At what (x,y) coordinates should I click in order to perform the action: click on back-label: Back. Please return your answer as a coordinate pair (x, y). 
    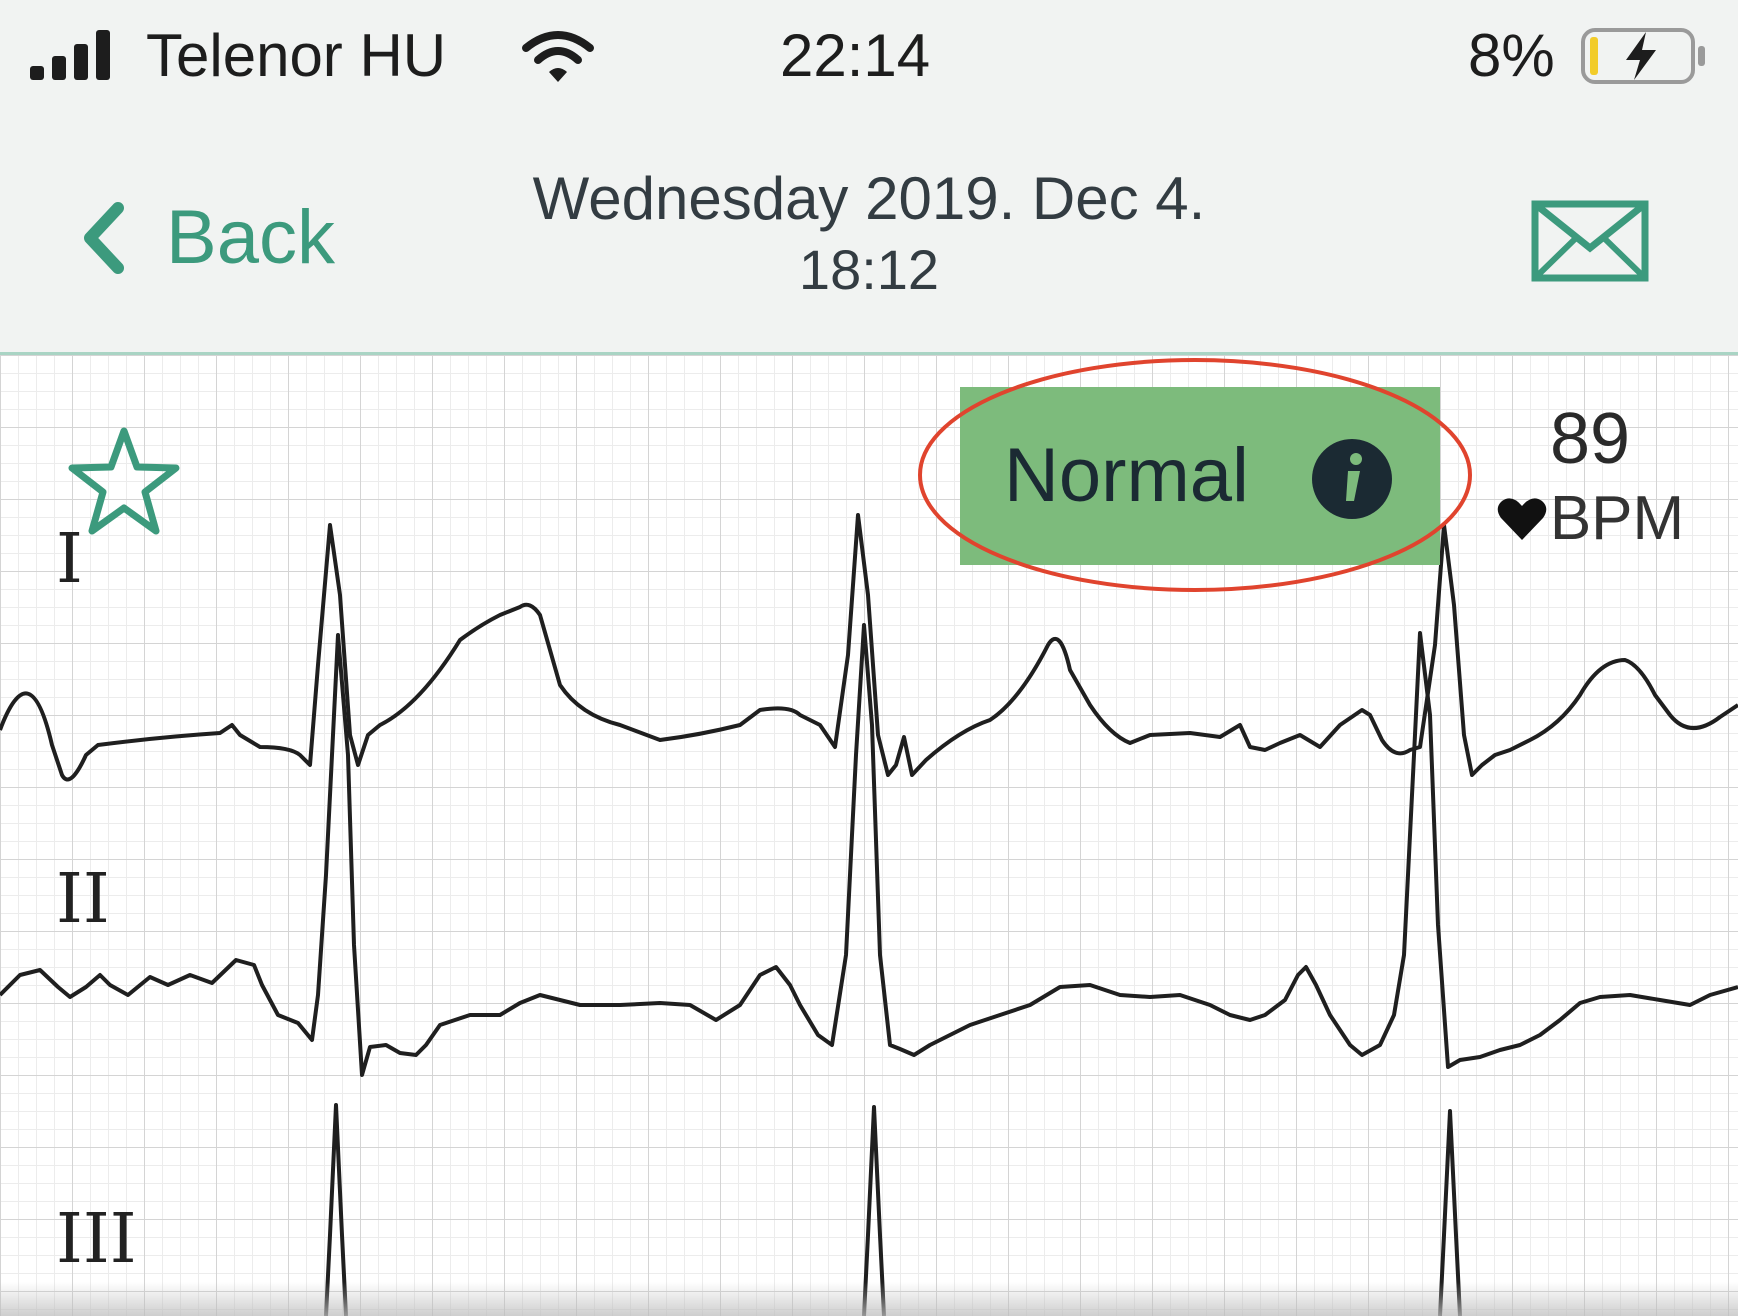
    Looking at the image, I should click on (250, 237).